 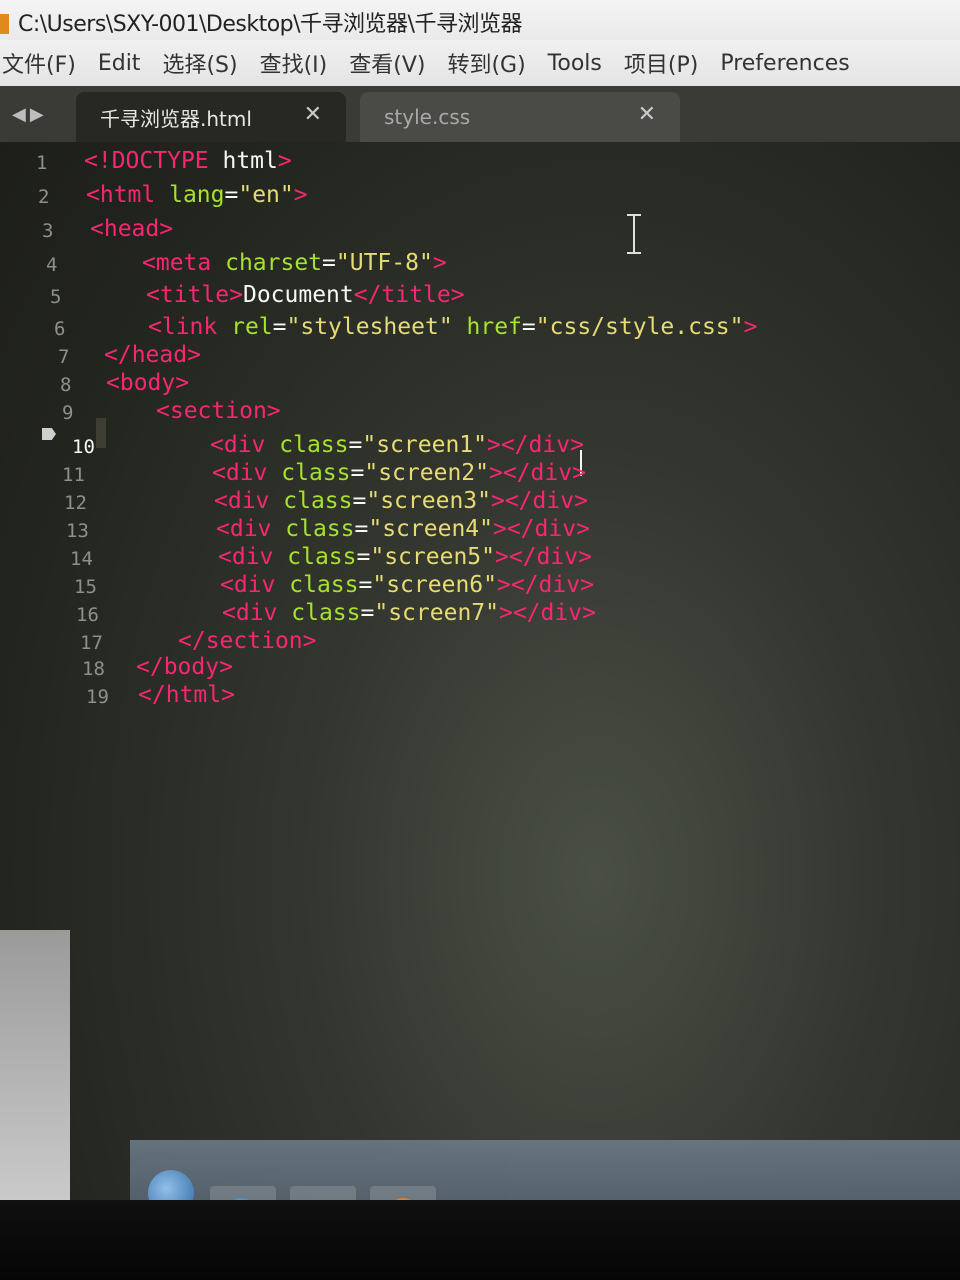 What do you see at coordinates (4, 24) in the screenshot?
I see `app-icon` at bounding box center [4, 24].